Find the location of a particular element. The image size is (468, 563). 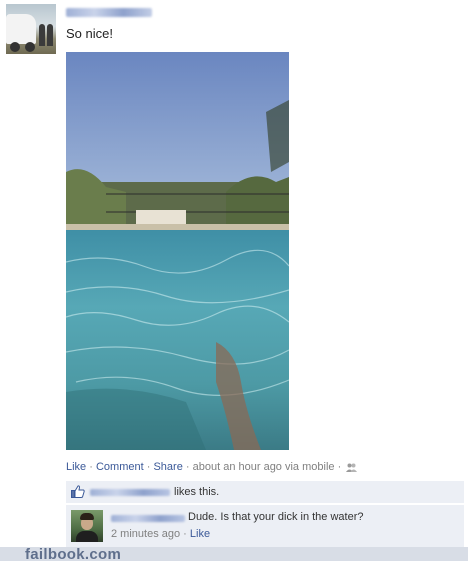

friends-icon is located at coordinates (352, 469).